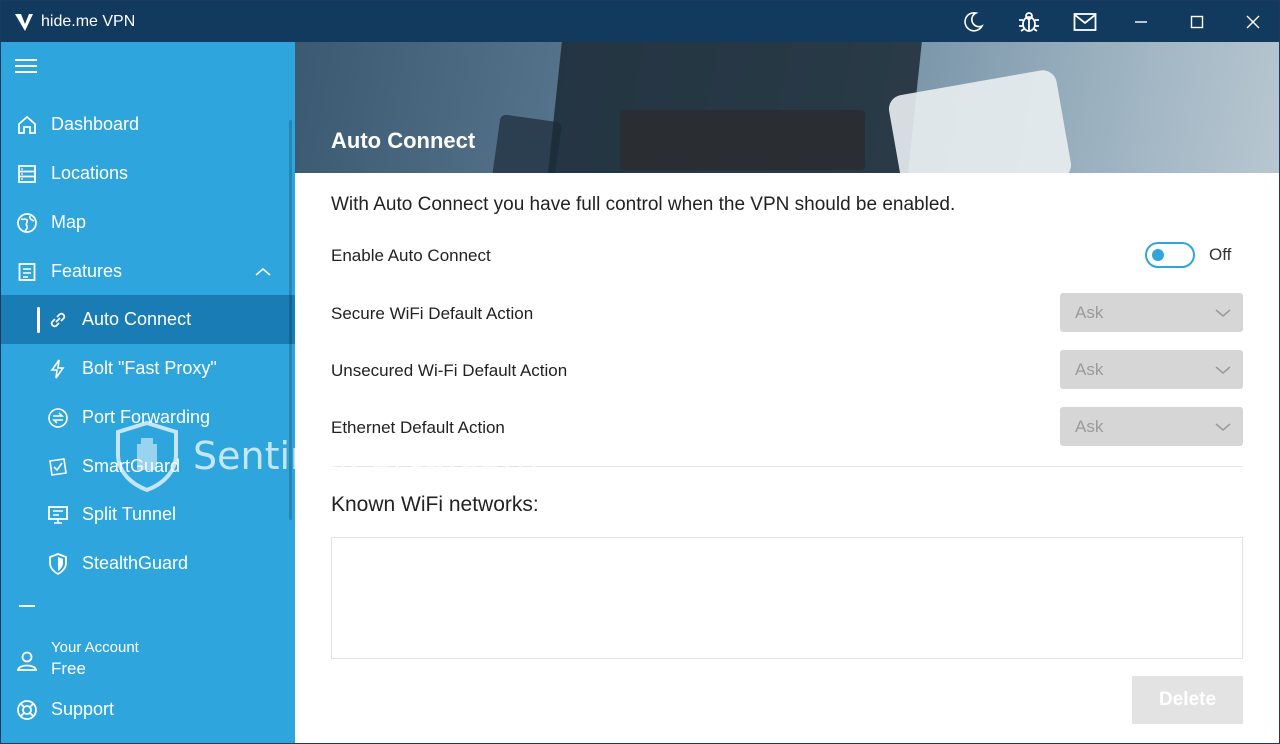 The image size is (1280, 744). I want to click on bug-report-icon, so click(1029, 21).